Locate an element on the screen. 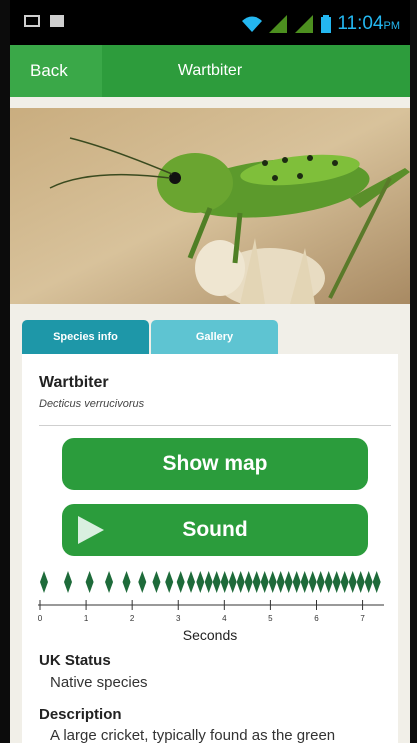 The image size is (417, 743). sound-button: Sound is located at coordinates (215, 530).